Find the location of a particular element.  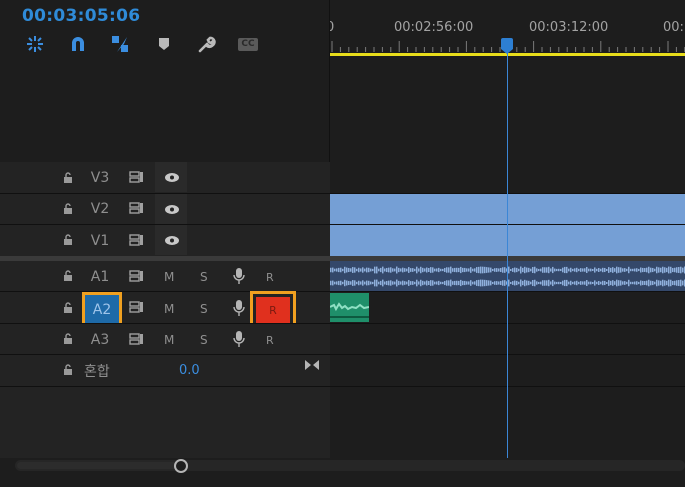

audio-clip is located at coordinates (349, 307).